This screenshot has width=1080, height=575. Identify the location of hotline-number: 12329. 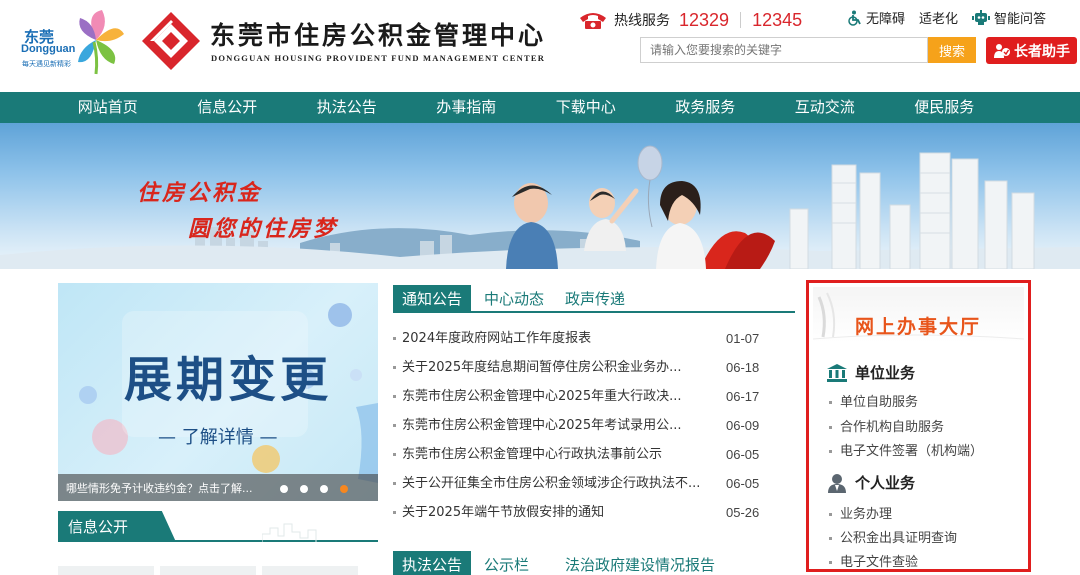
(704, 19).